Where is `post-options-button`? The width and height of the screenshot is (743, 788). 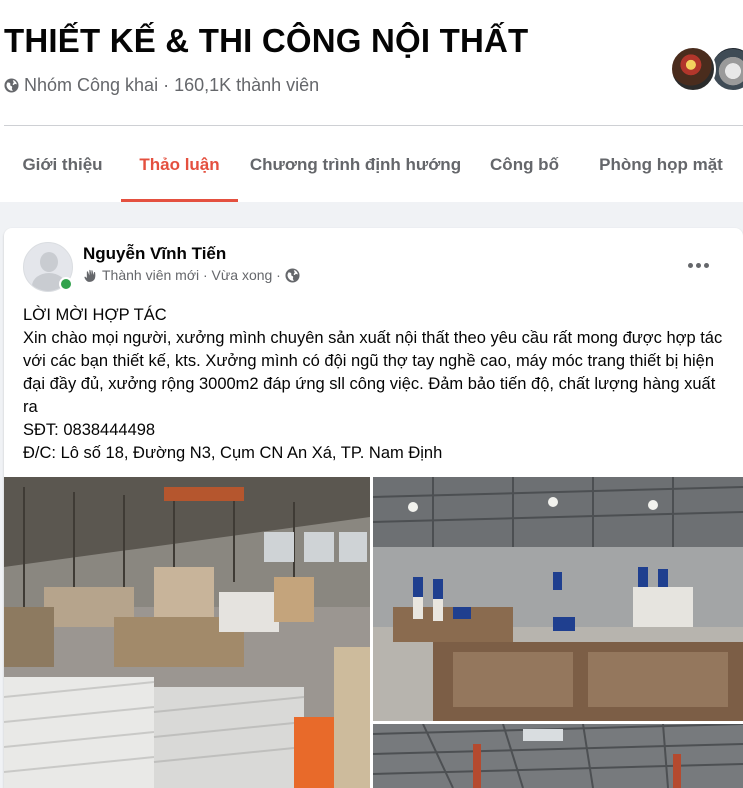
post-options-button is located at coordinates (698, 265).